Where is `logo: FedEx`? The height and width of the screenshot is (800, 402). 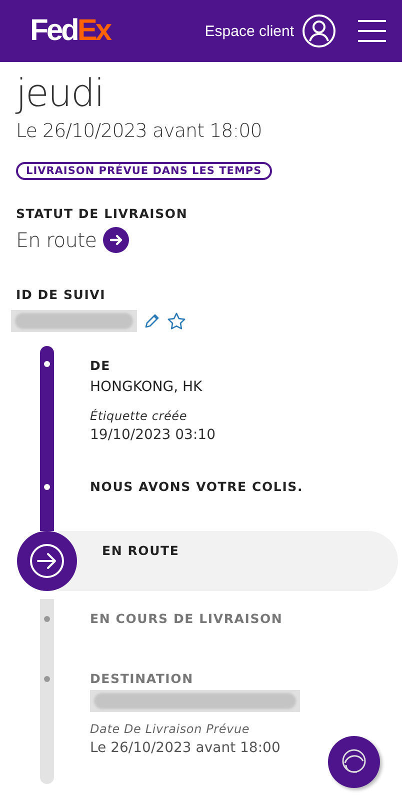 logo: FedEx is located at coordinates (70, 31).